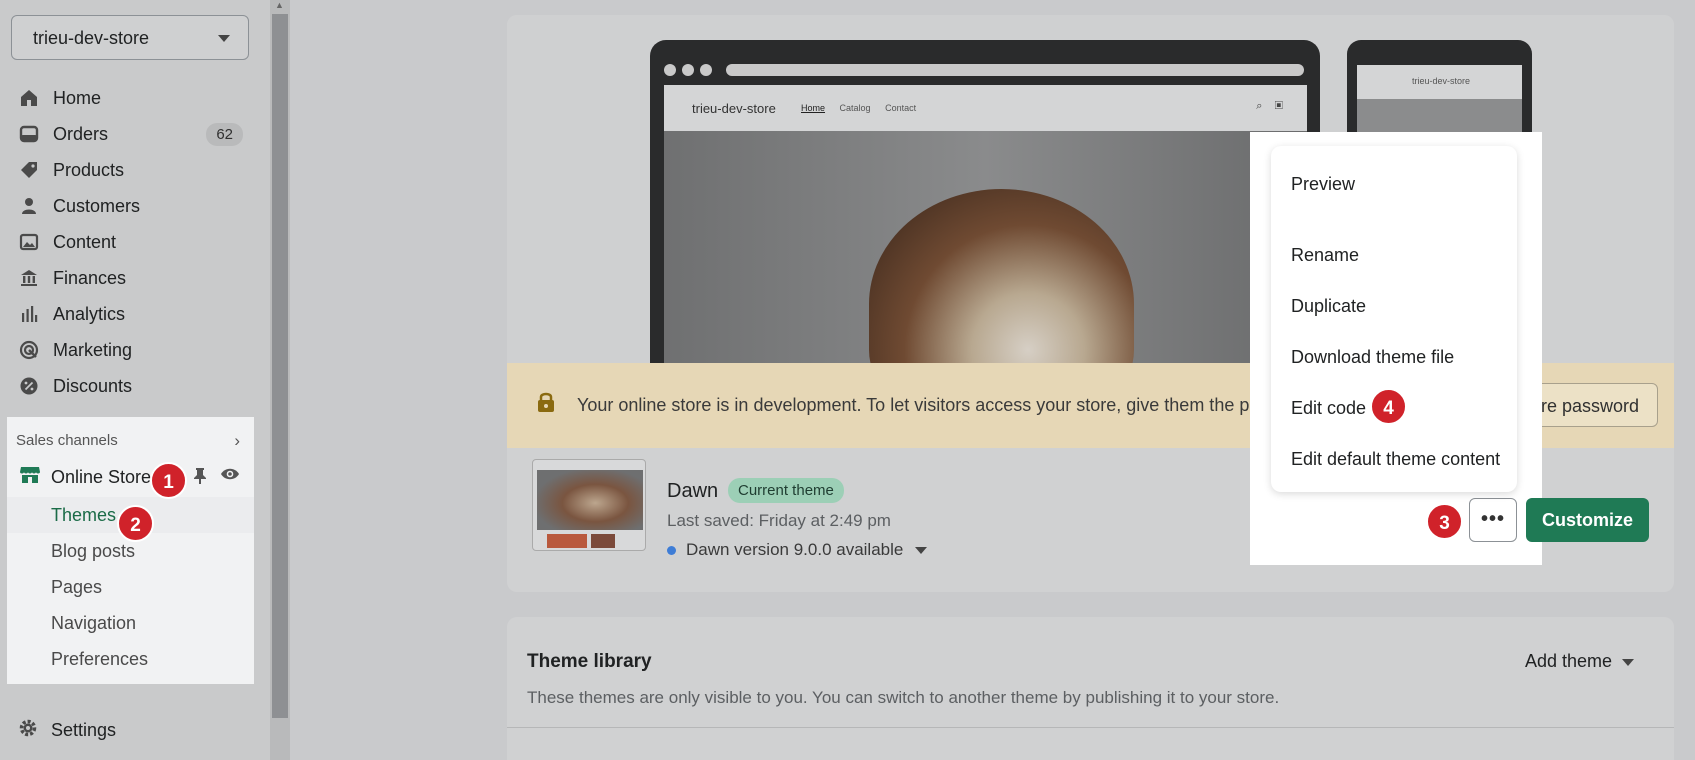  Describe the element at coordinates (29, 386) in the screenshot. I see `discount-icon` at that location.